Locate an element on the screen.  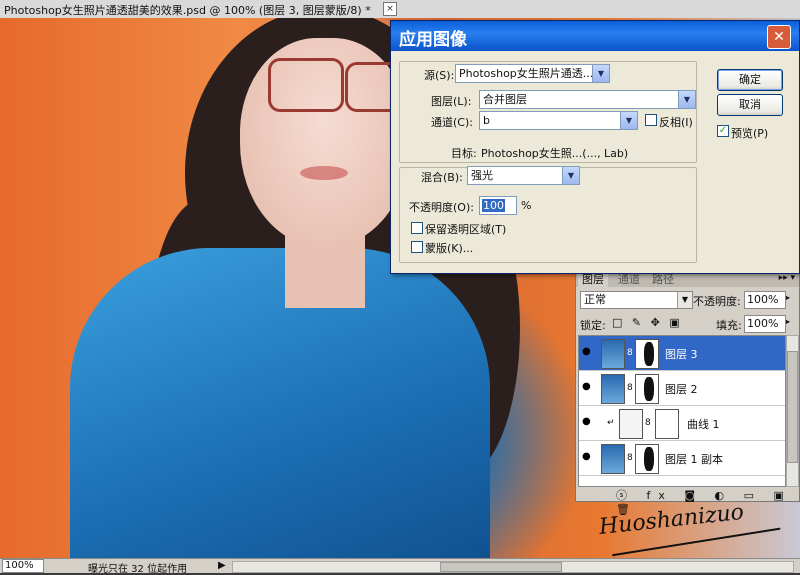
layer-opacity-input: 100% is located at coordinates (765, 300).